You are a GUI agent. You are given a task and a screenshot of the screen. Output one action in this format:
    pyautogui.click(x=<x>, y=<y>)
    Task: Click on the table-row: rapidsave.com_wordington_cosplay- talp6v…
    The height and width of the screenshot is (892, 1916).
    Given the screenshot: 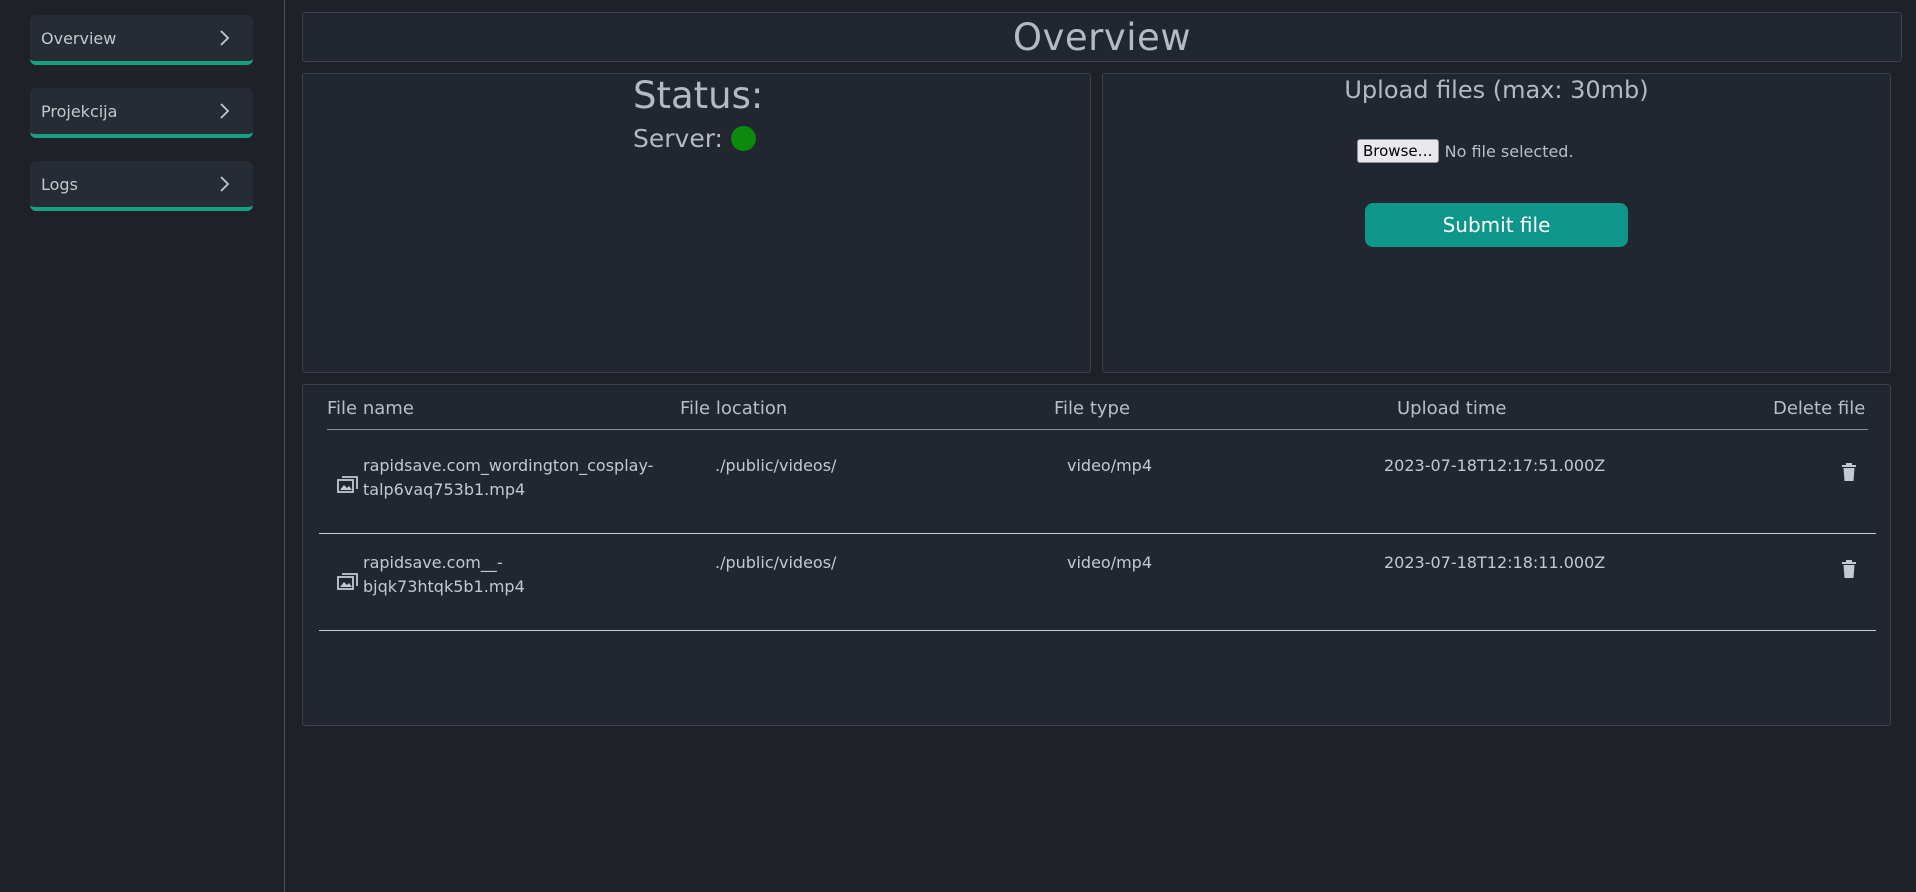 What is the action you would take?
    pyautogui.click(x=1097, y=485)
    